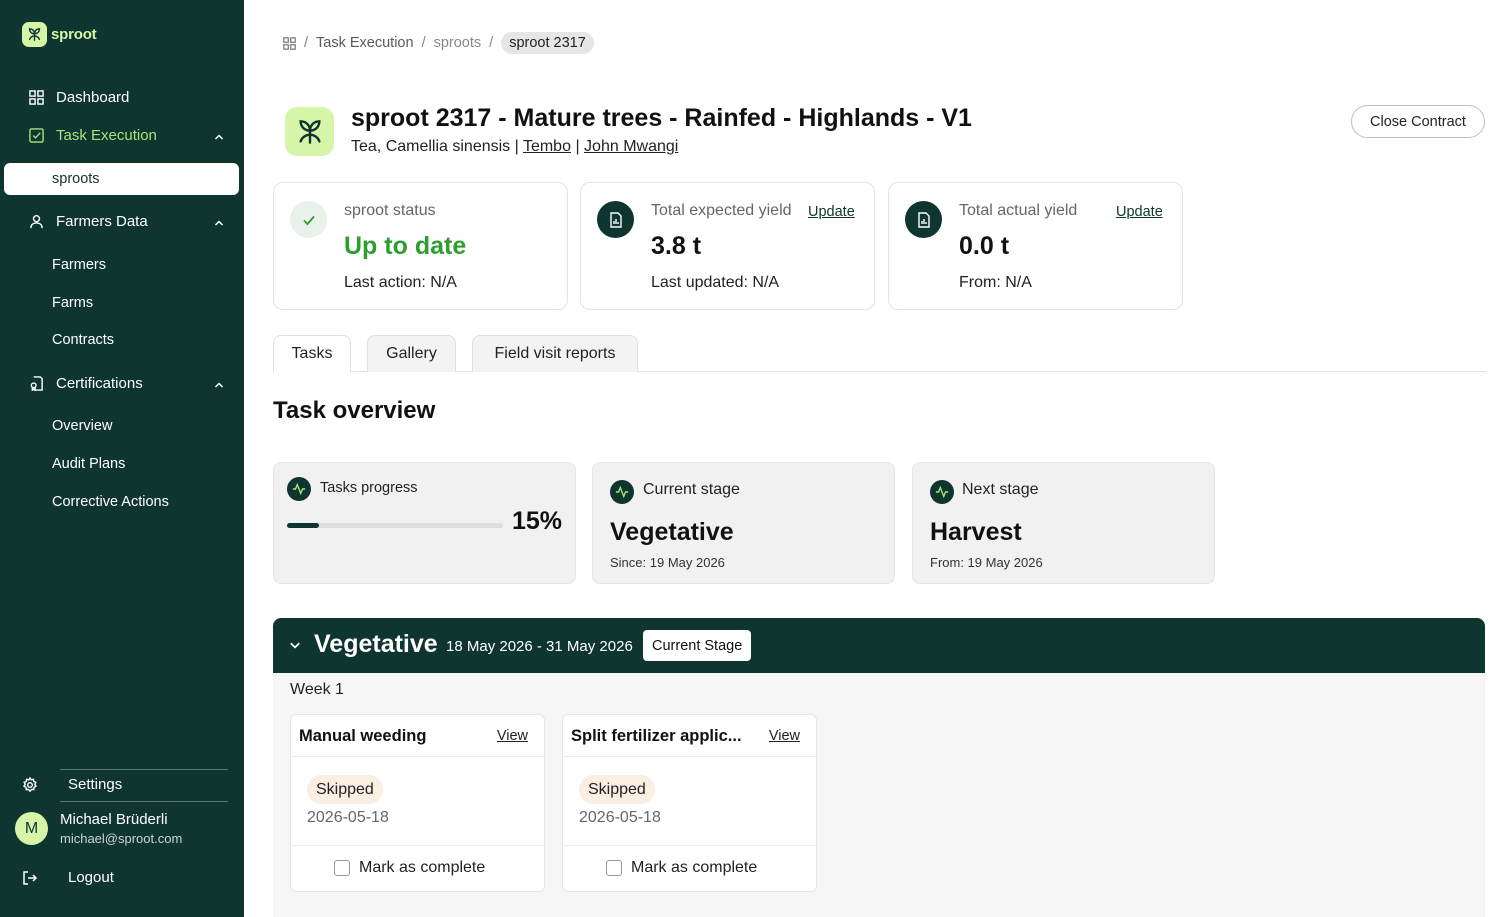  Describe the element at coordinates (121, 179) in the screenshot. I see `sidebar-item-sproots: sproots` at that location.